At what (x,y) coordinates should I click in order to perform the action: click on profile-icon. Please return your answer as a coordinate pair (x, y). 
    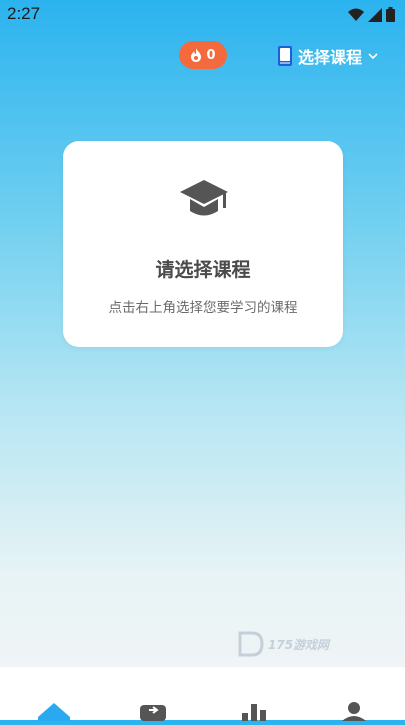
    Looking at the image, I should click on (354, 711).